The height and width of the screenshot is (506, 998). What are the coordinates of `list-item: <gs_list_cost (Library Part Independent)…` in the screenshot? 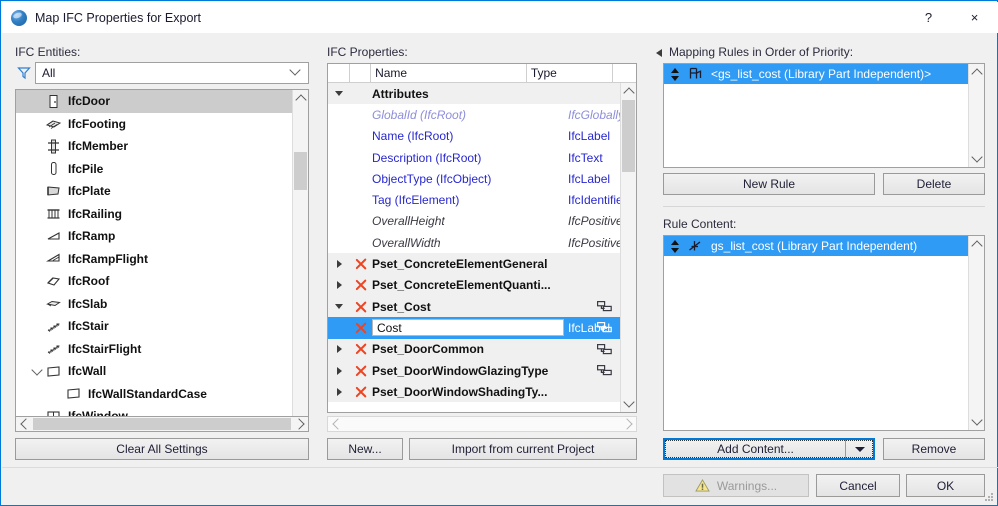 It's located at (816, 74).